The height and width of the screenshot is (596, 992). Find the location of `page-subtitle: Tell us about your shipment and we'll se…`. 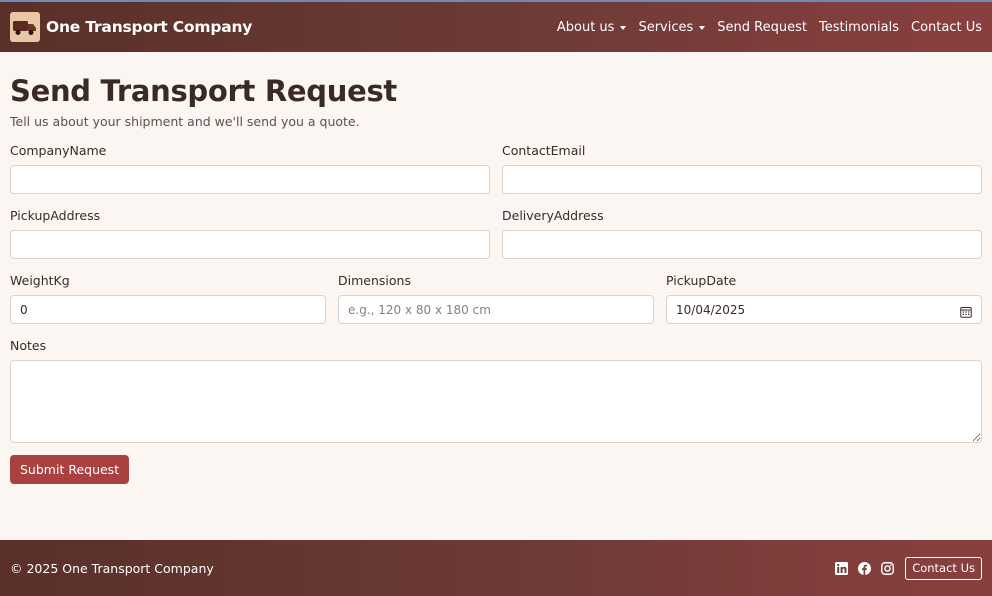

page-subtitle: Tell us about your shipment and we'll se… is located at coordinates (185, 121).